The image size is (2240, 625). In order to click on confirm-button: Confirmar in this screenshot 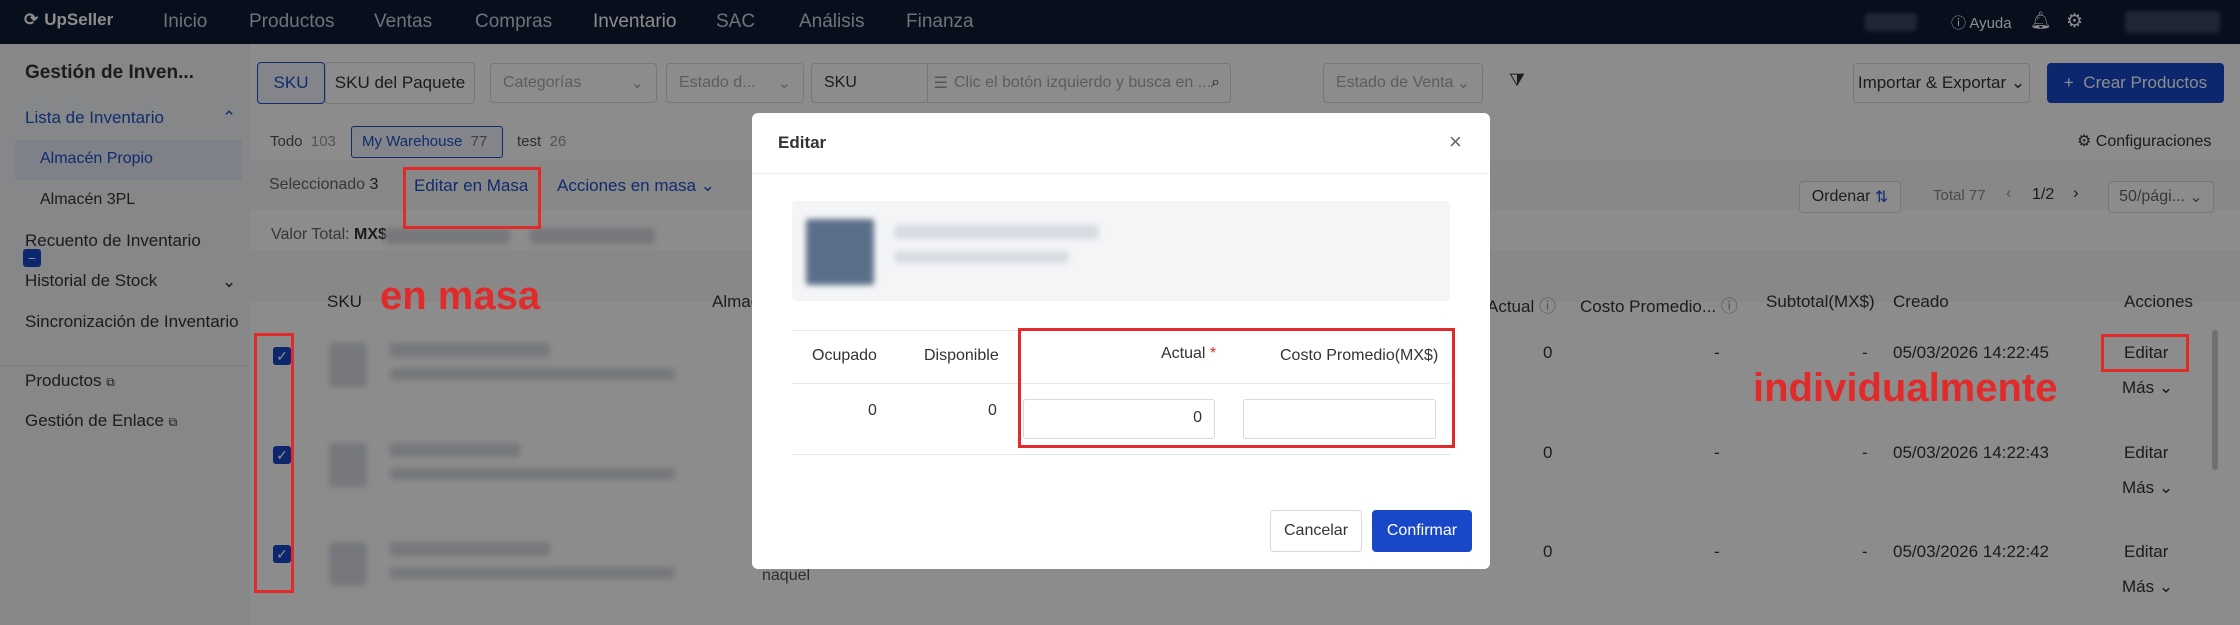, I will do `click(1422, 531)`.